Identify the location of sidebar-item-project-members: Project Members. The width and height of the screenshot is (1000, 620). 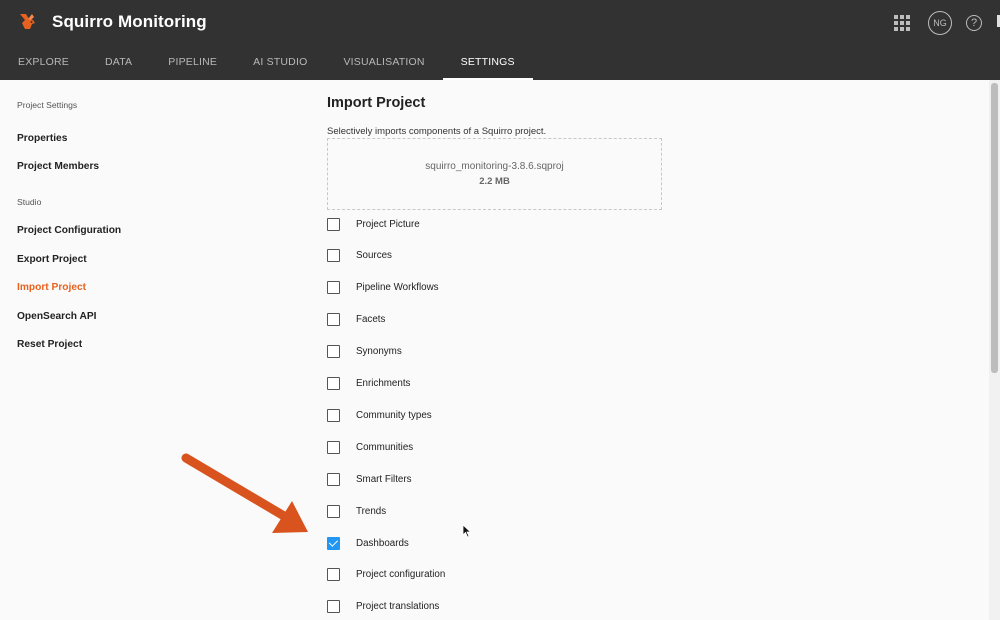
(58, 166).